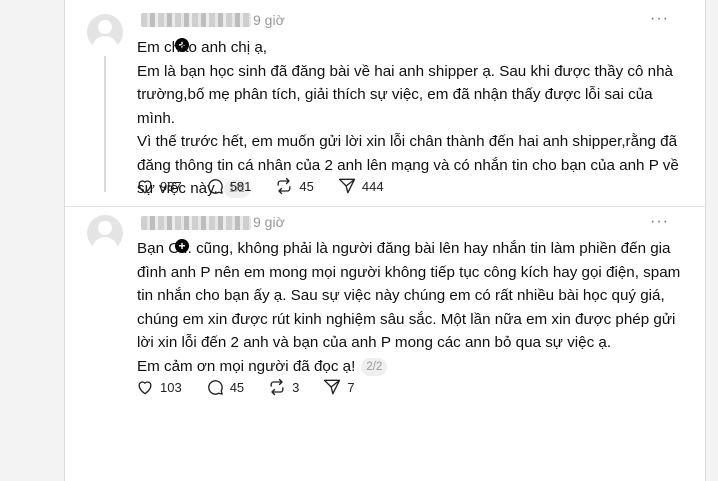 This screenshot has height=481, width=718. What do you see at coordinates (240, 186) in the screenshot?
I see `comment-count: 581` at bounding box center [240, 186].